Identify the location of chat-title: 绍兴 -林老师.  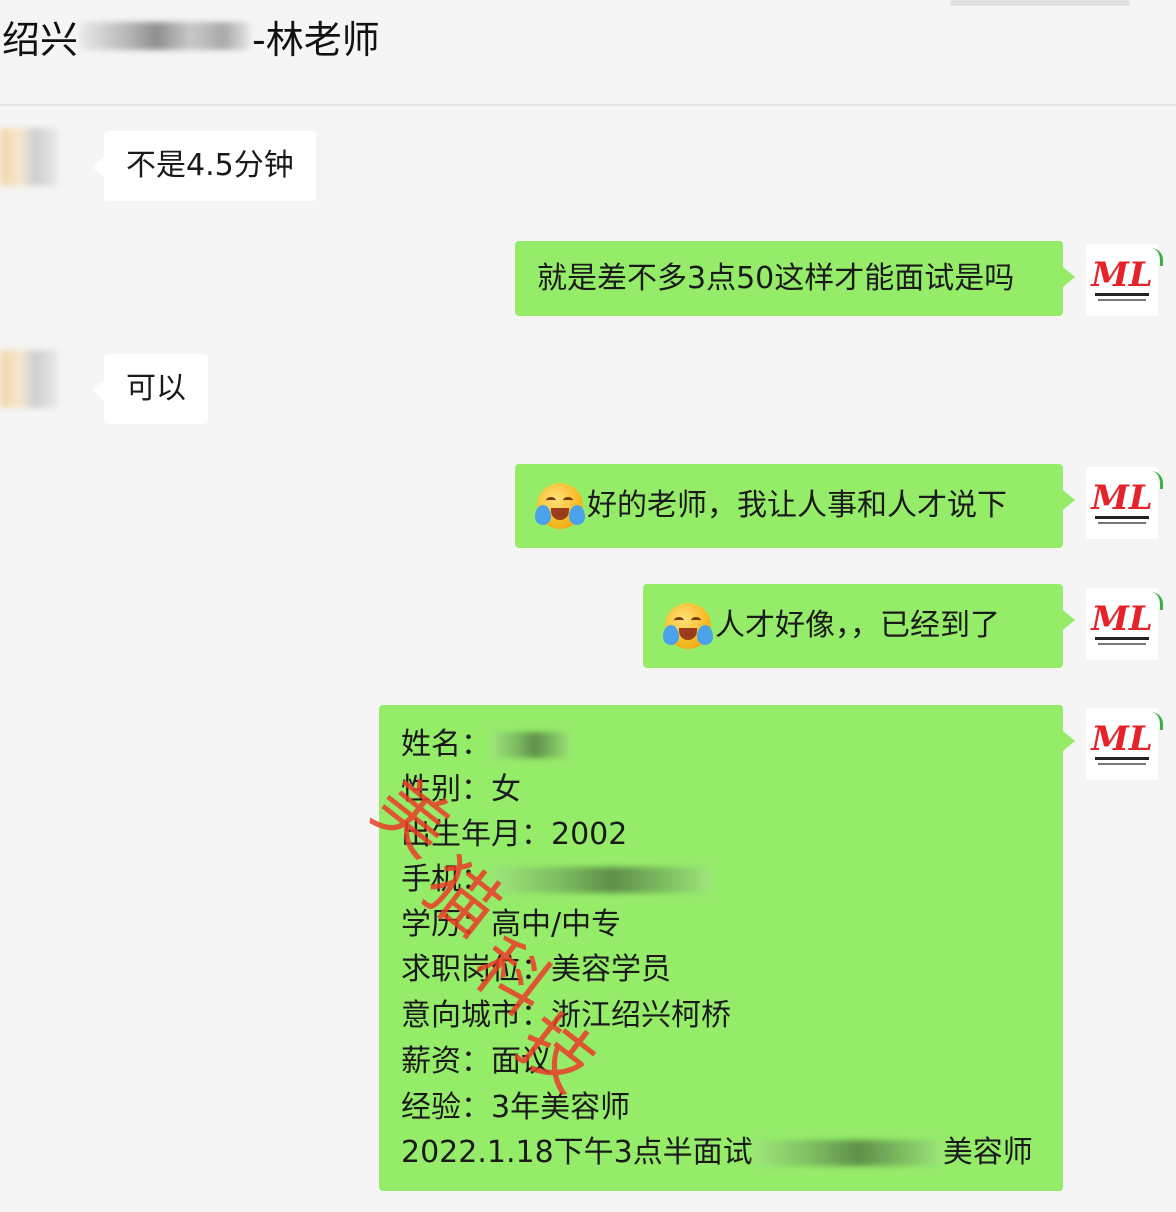
(191, 36).